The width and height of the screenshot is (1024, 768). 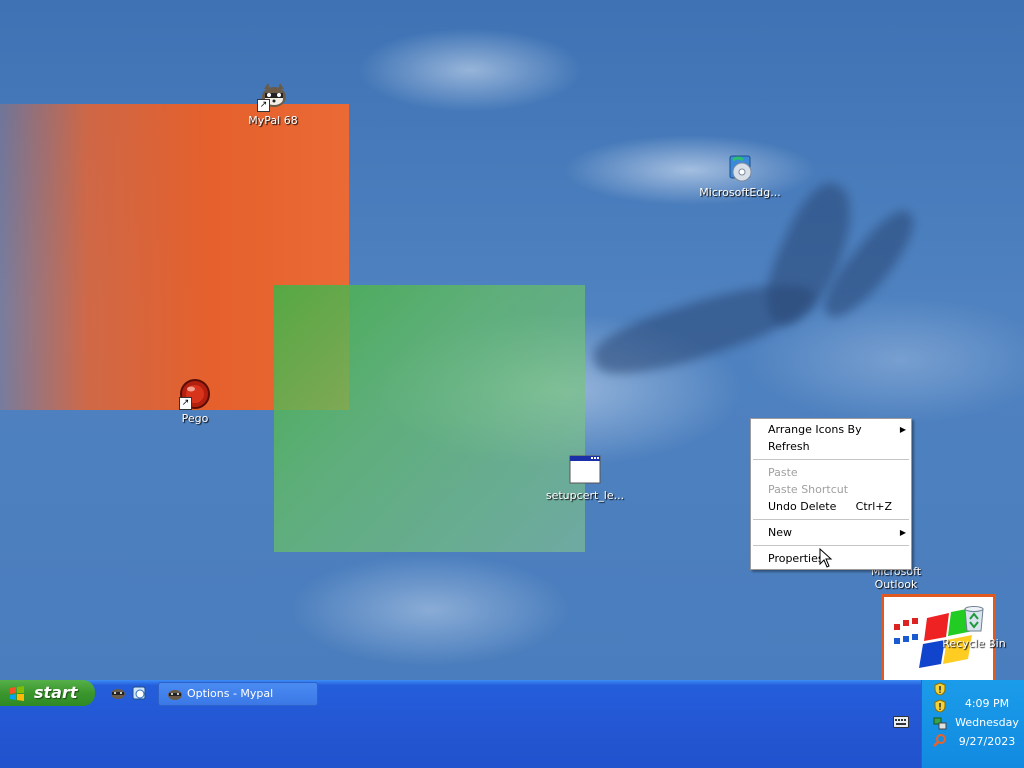 What do you see at coordinates (230, 693) in the screenshot?
I see `taskbar-button-label: Options - Mypal` at bounding box center [230, 693].